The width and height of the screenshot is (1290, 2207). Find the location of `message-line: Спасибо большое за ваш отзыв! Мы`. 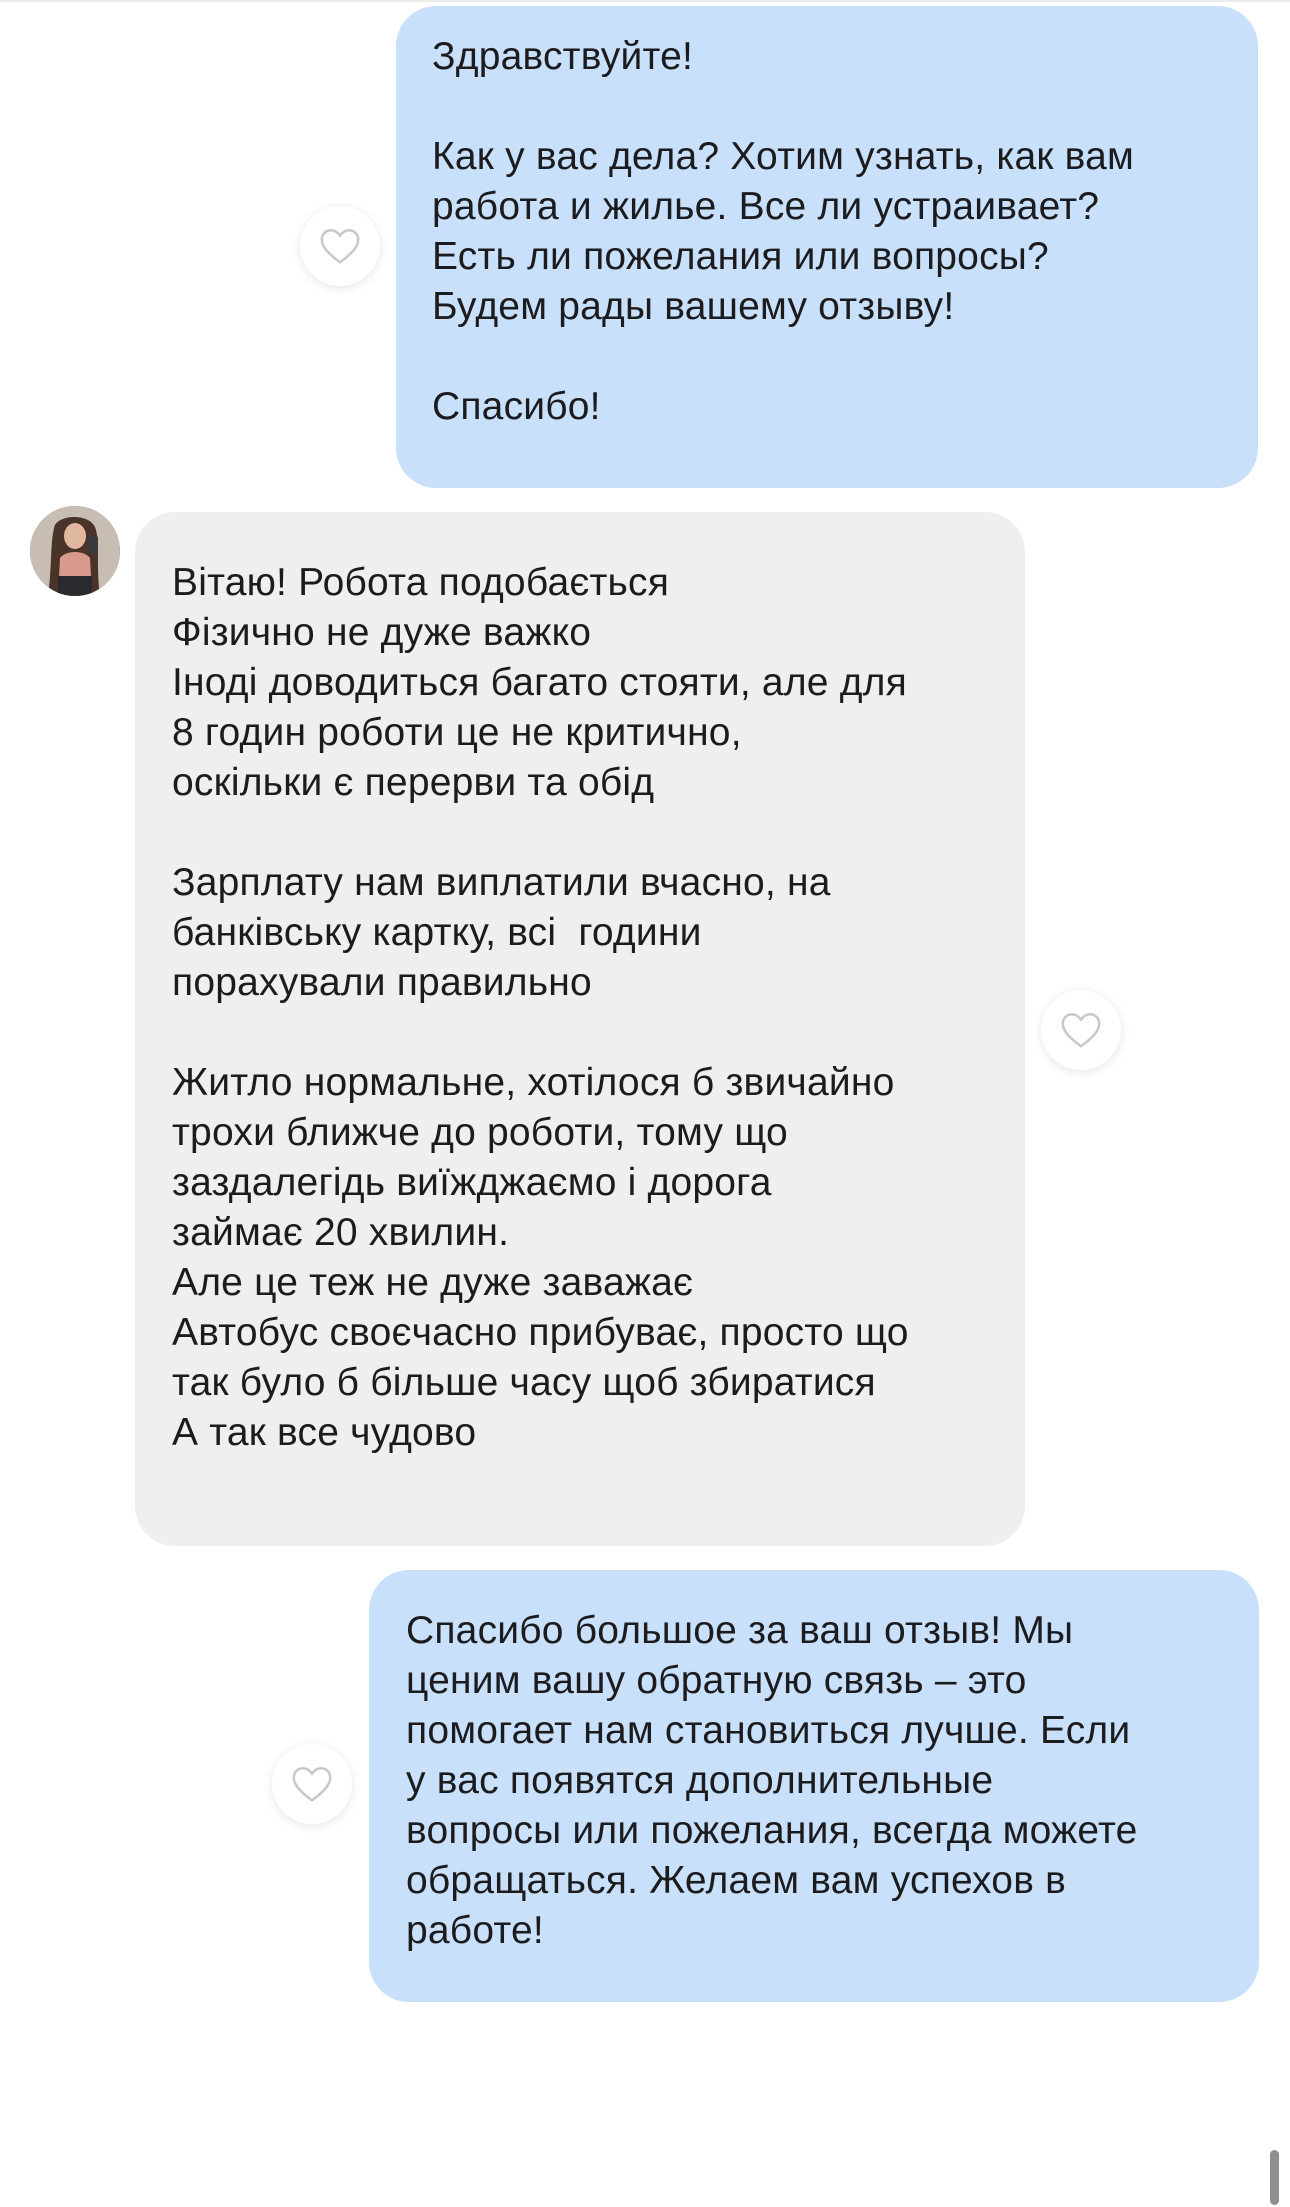

message-line: Спасибо большое за ваш отзыв! Мы is located at coordinates (740, 1630).